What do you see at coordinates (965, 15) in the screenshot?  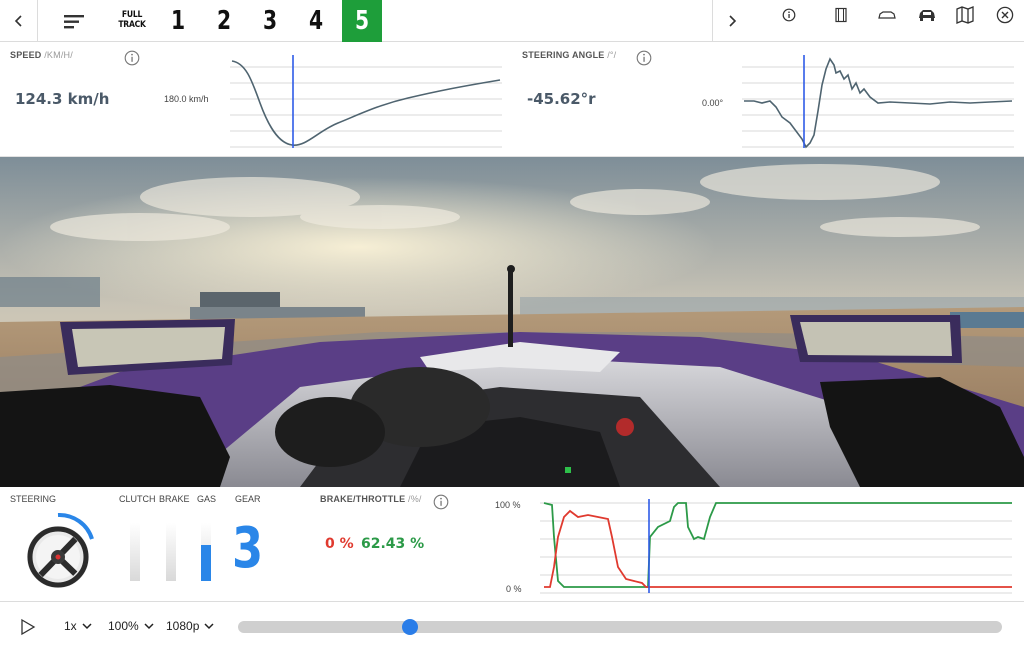 I see `map-icon` at bounding box center [965, 15].